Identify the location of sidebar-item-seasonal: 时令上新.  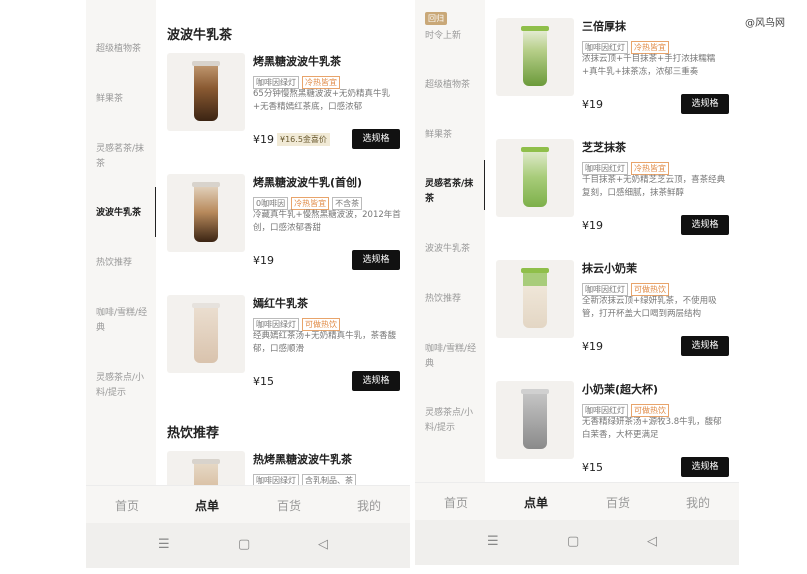
(453, 36).